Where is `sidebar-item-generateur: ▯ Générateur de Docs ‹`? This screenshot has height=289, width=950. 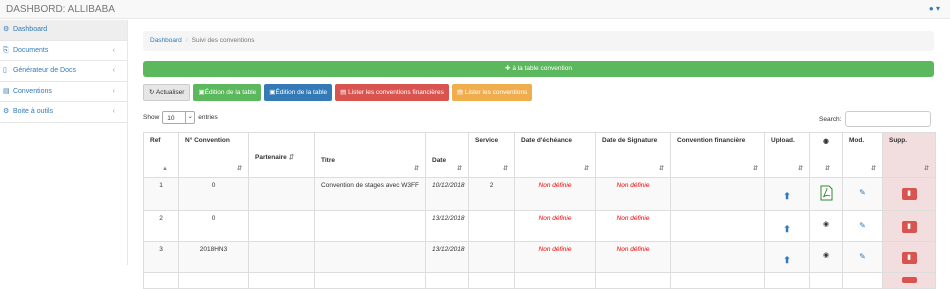
sidebar-item-generateur: ▯ Générateur de Docs ‹ is located at coordinates (63, 71).